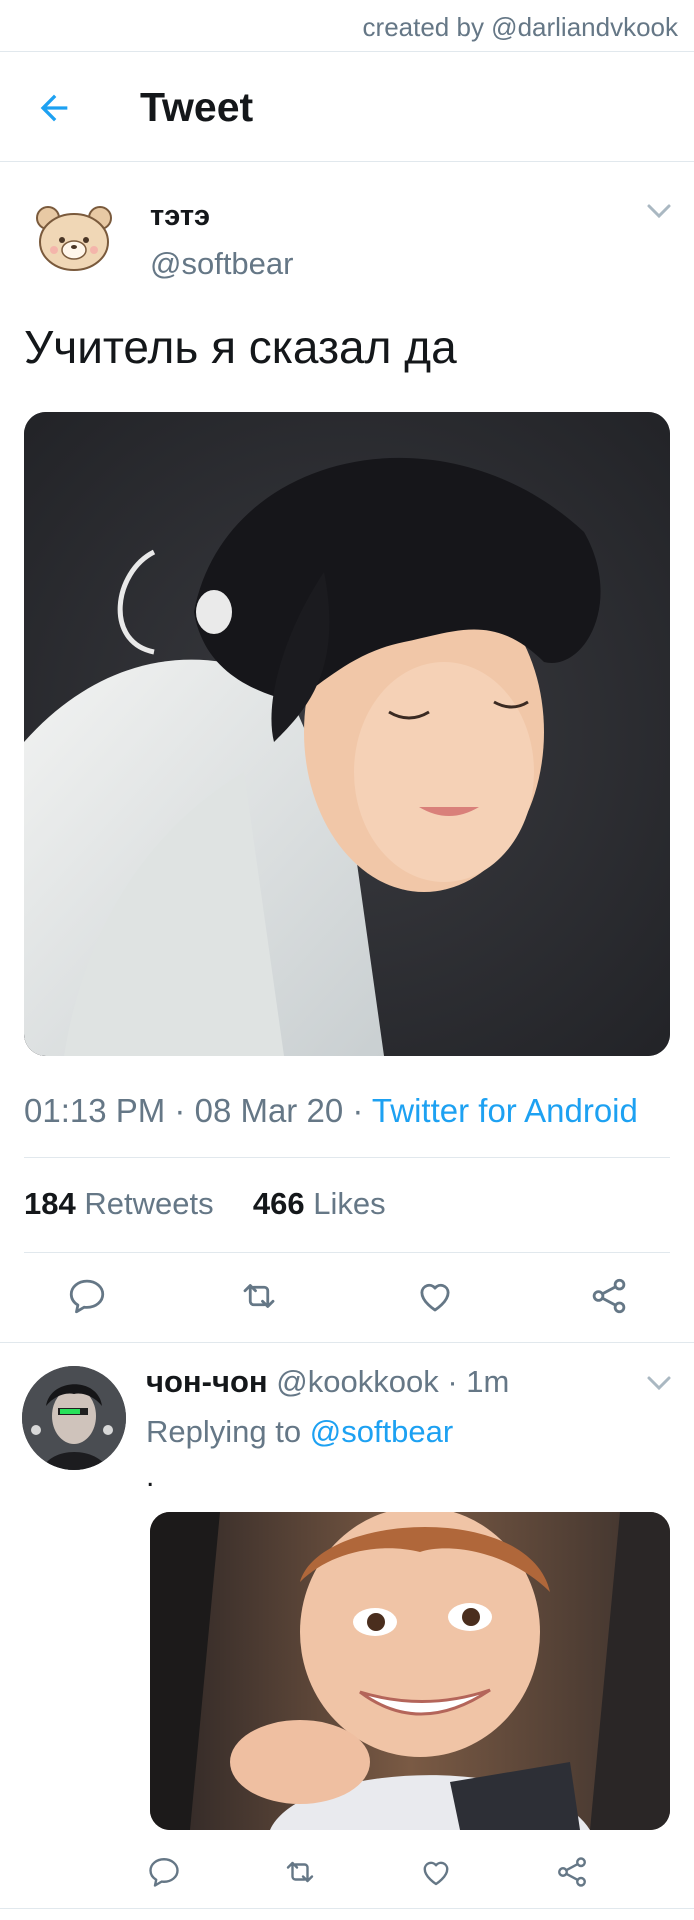 The width and height of the screenshot is (694, 1920). What do you see at coordinates (505, 1110) in the screenshot?
I see `tweet-source-link: Twitter for Android` at bounding box center [505, 1110].